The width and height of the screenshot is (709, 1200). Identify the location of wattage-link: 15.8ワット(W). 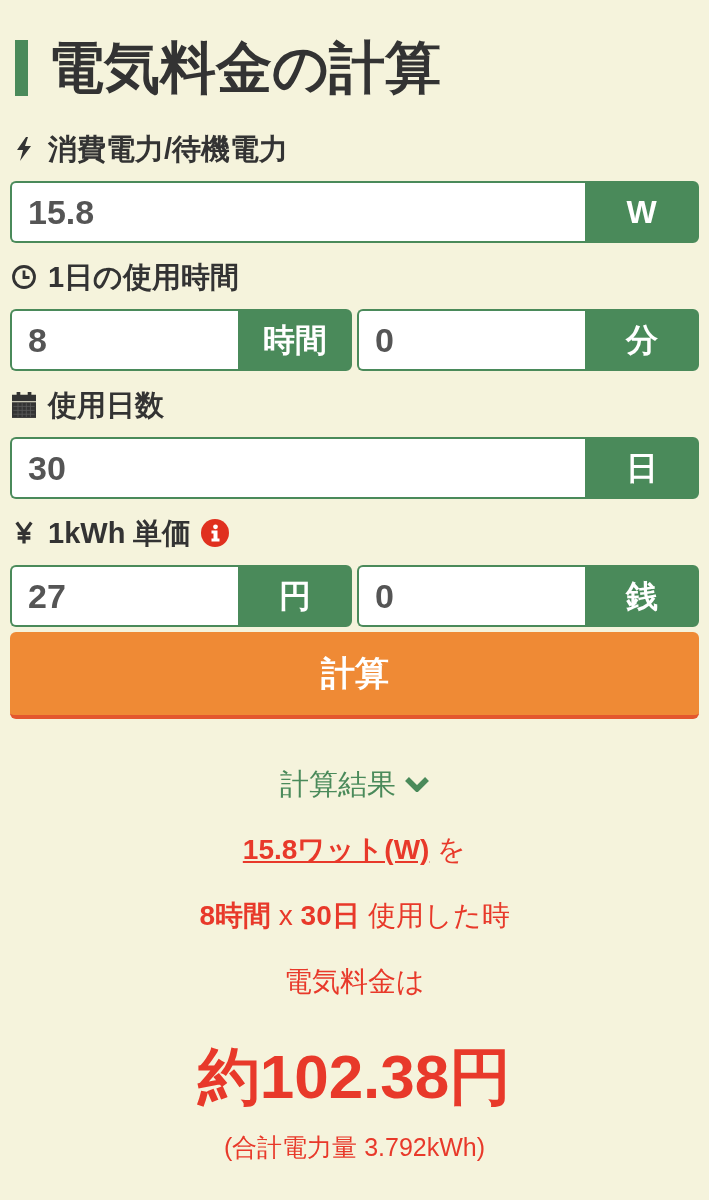
(336, 849).